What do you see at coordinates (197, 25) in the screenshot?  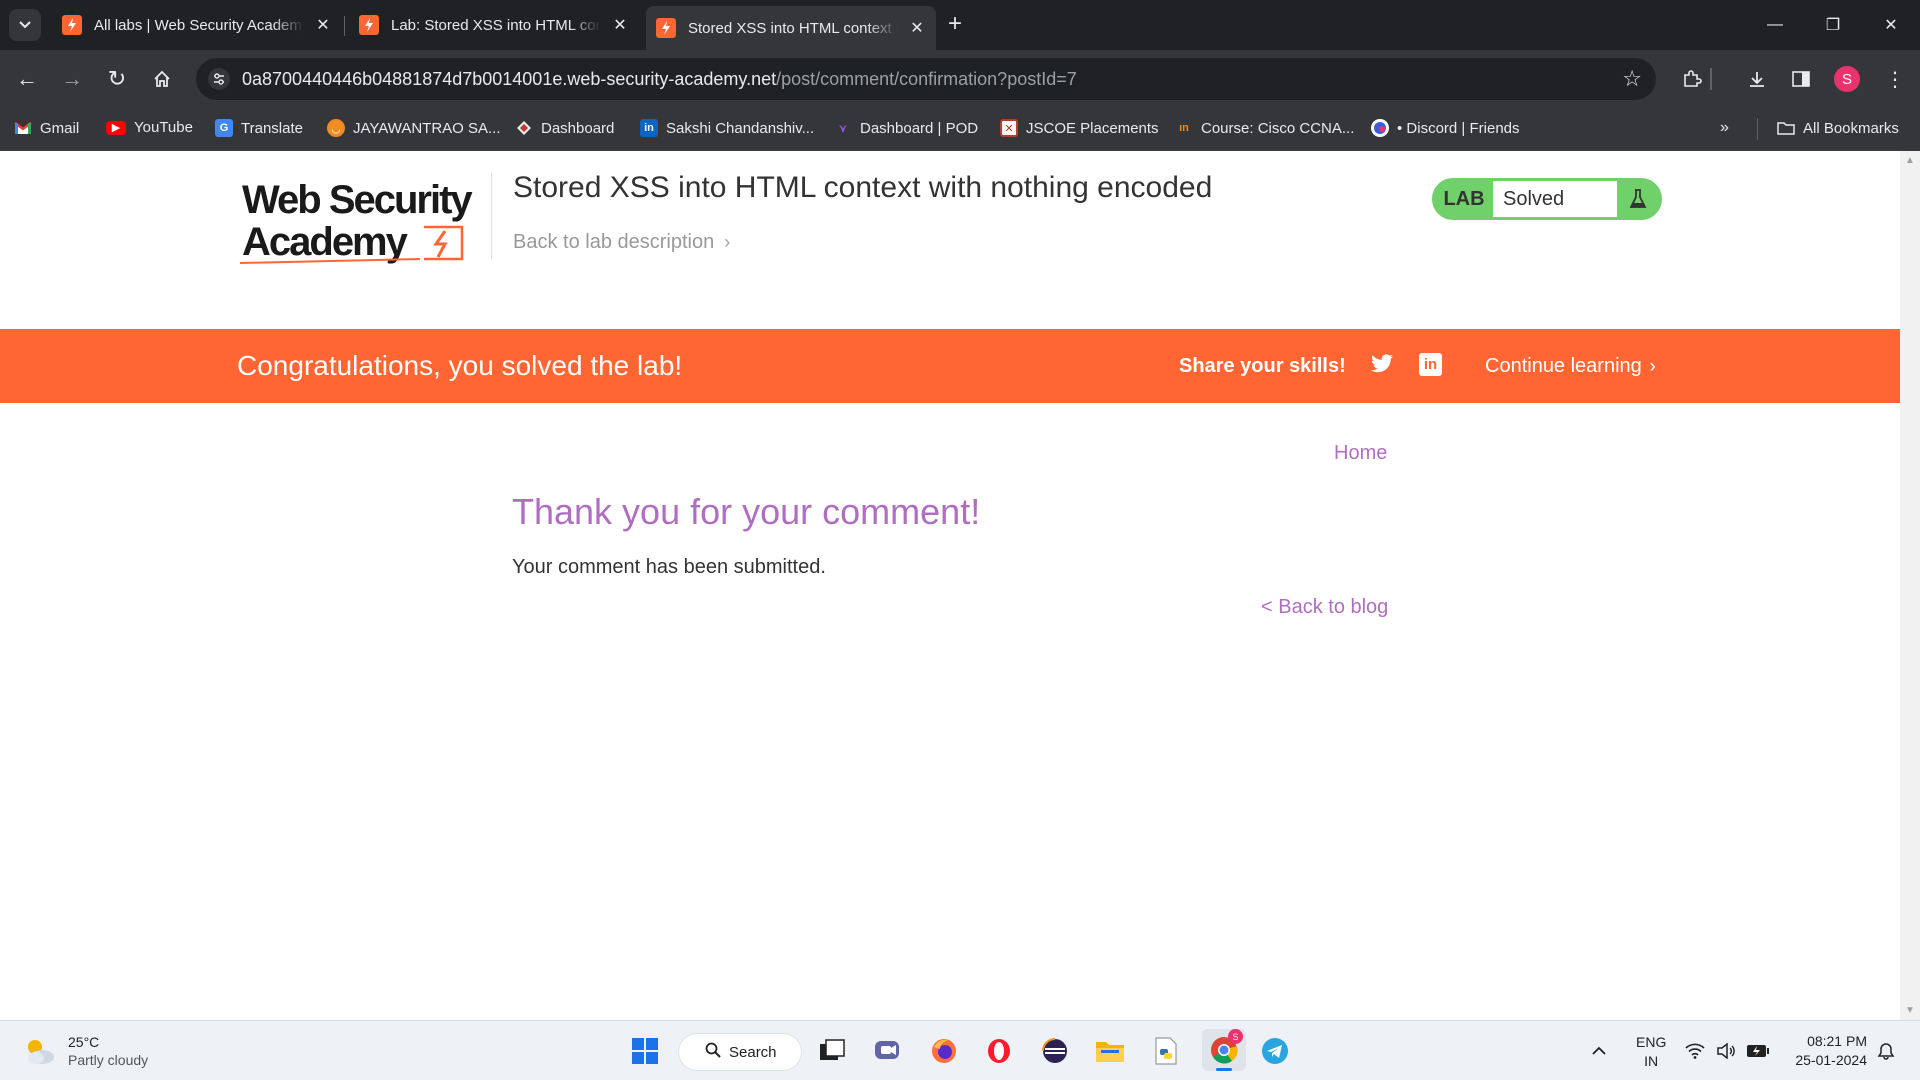 I see `tab-all-labs: All labs | Web Security Academy ✕` at bounding box center [197, 25].